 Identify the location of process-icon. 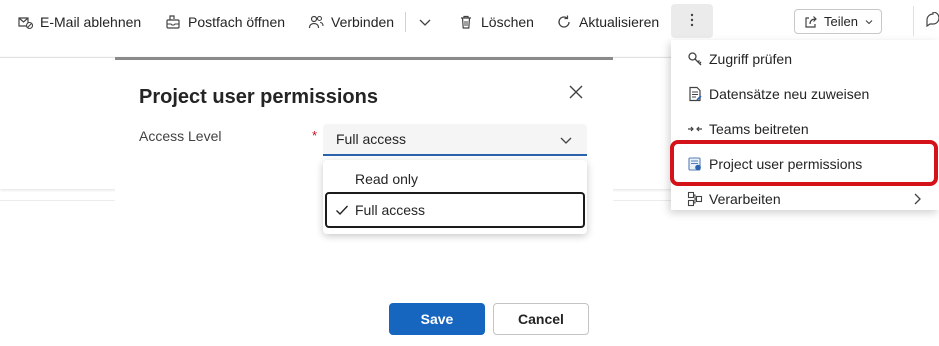
(695, 199).